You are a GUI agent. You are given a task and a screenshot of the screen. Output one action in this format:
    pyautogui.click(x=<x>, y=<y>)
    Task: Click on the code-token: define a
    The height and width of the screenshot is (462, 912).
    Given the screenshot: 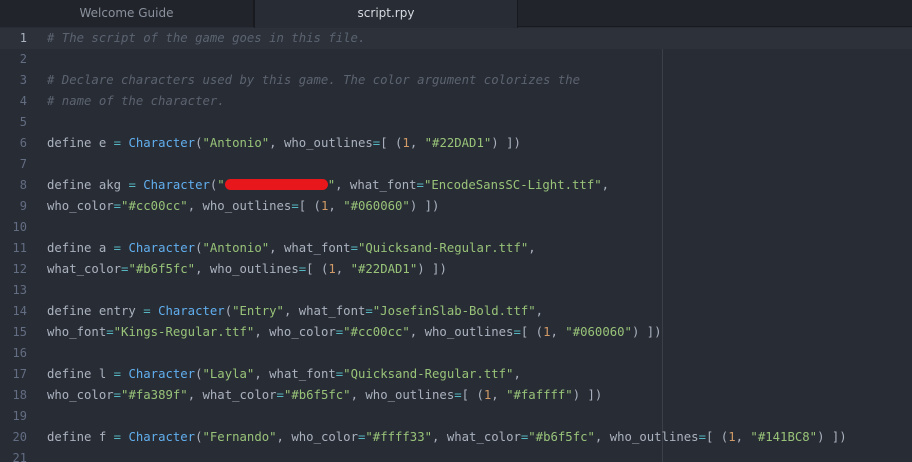 What is the action you would take?
    pyautogui.click(x=80, y=248)
    